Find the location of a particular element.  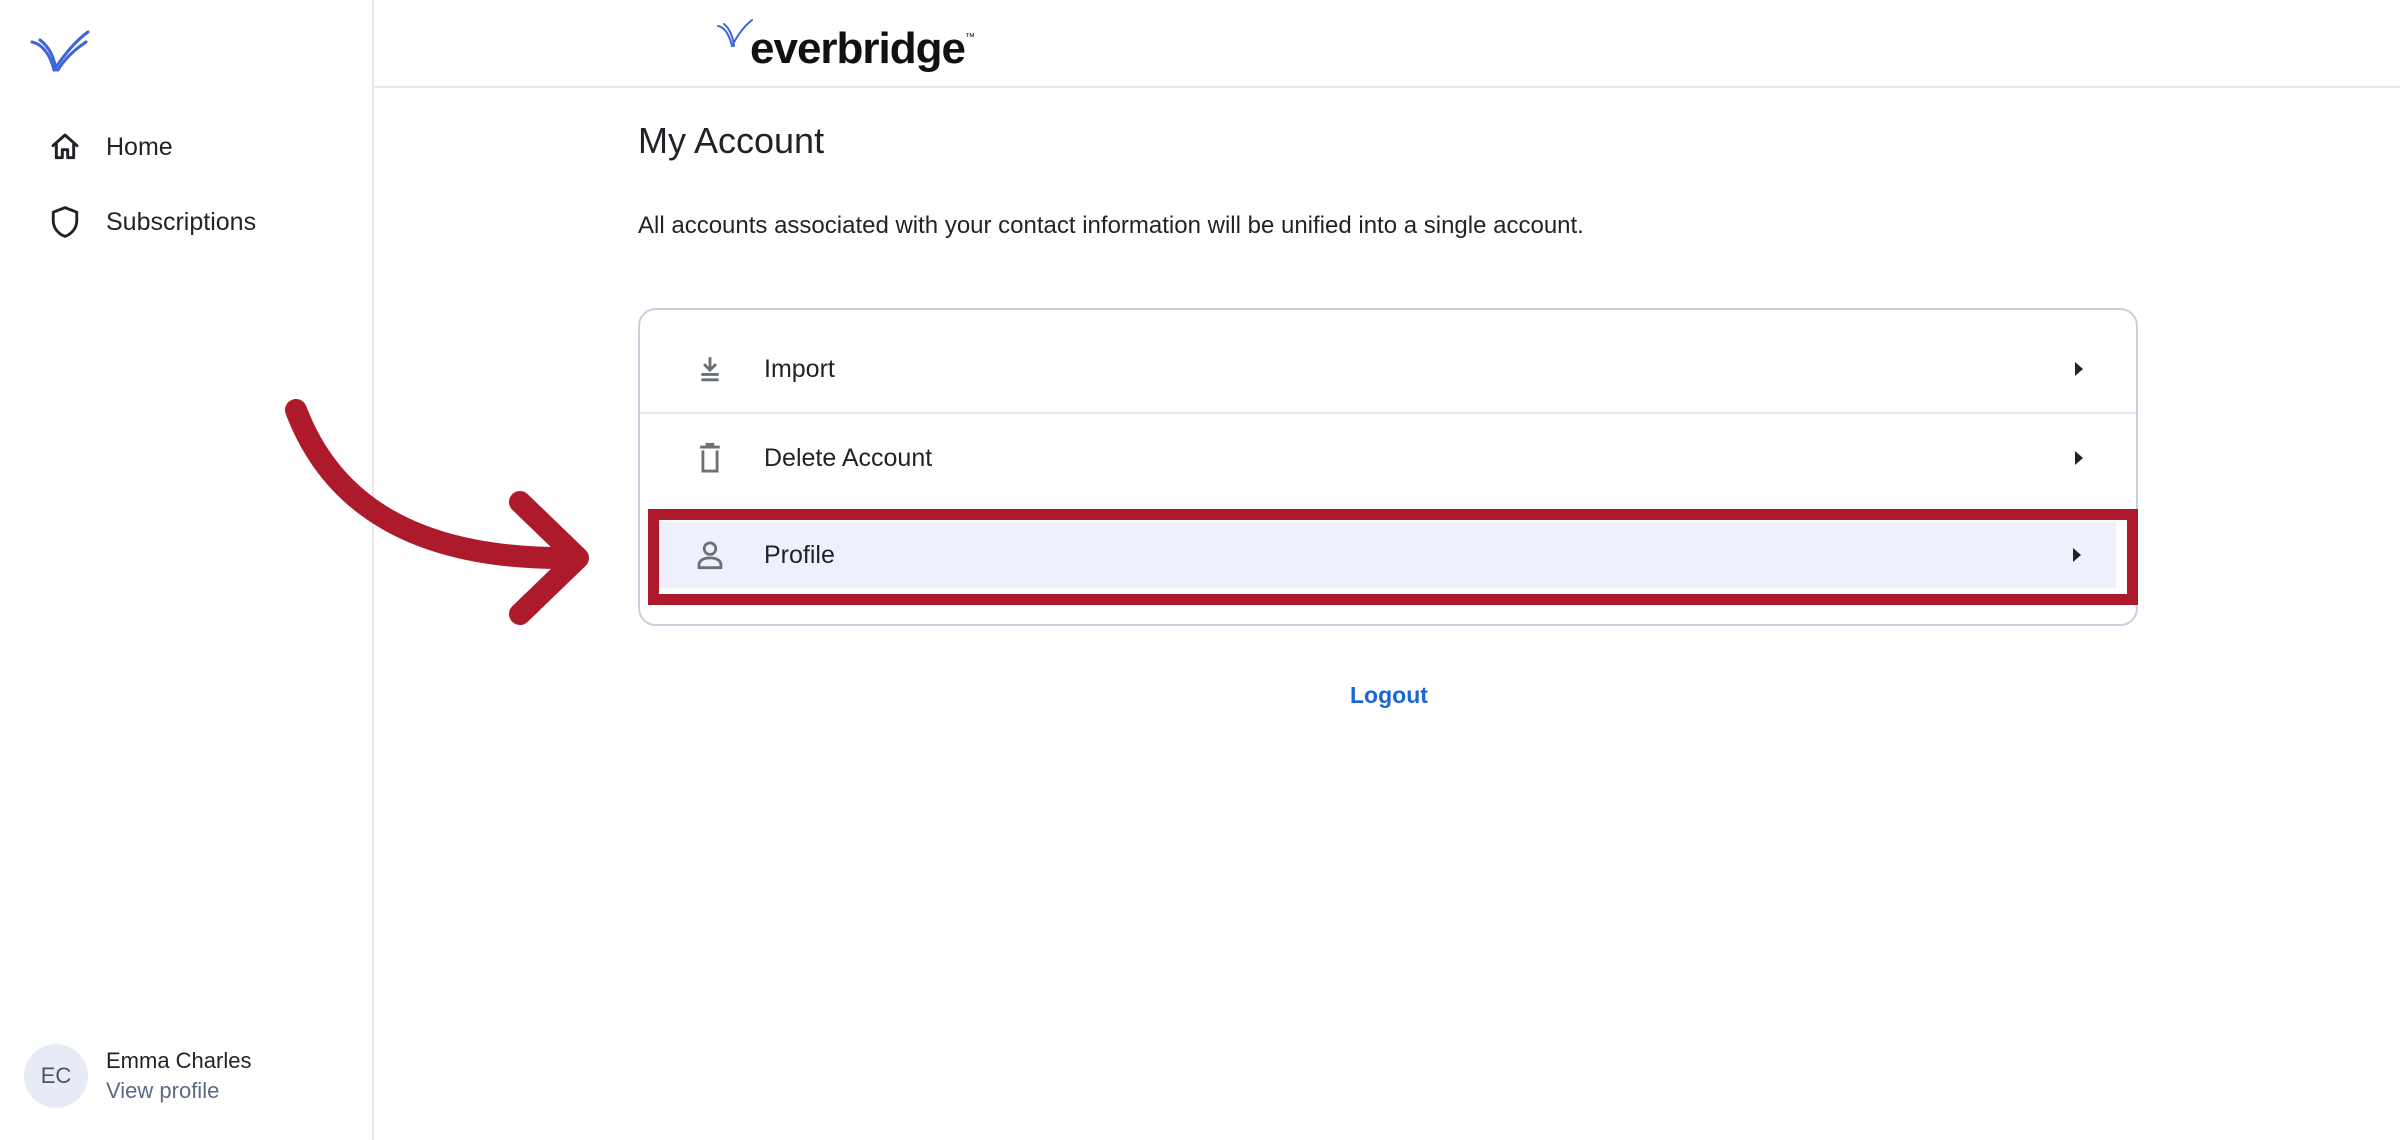

logout-link: Logout is located at coordinates (1389, 695).